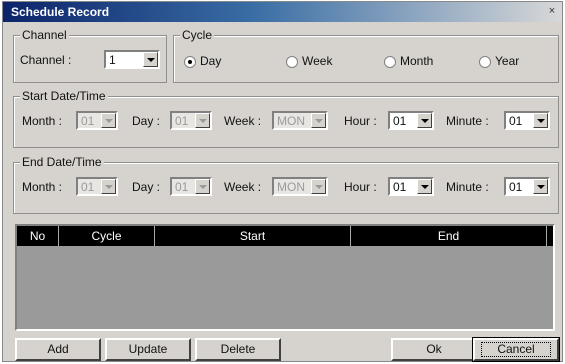 The image size is (565, 364). Describe the element at coordinates (417, 61) in the screenshot. I see `cycle-option-label: Month` at that location.